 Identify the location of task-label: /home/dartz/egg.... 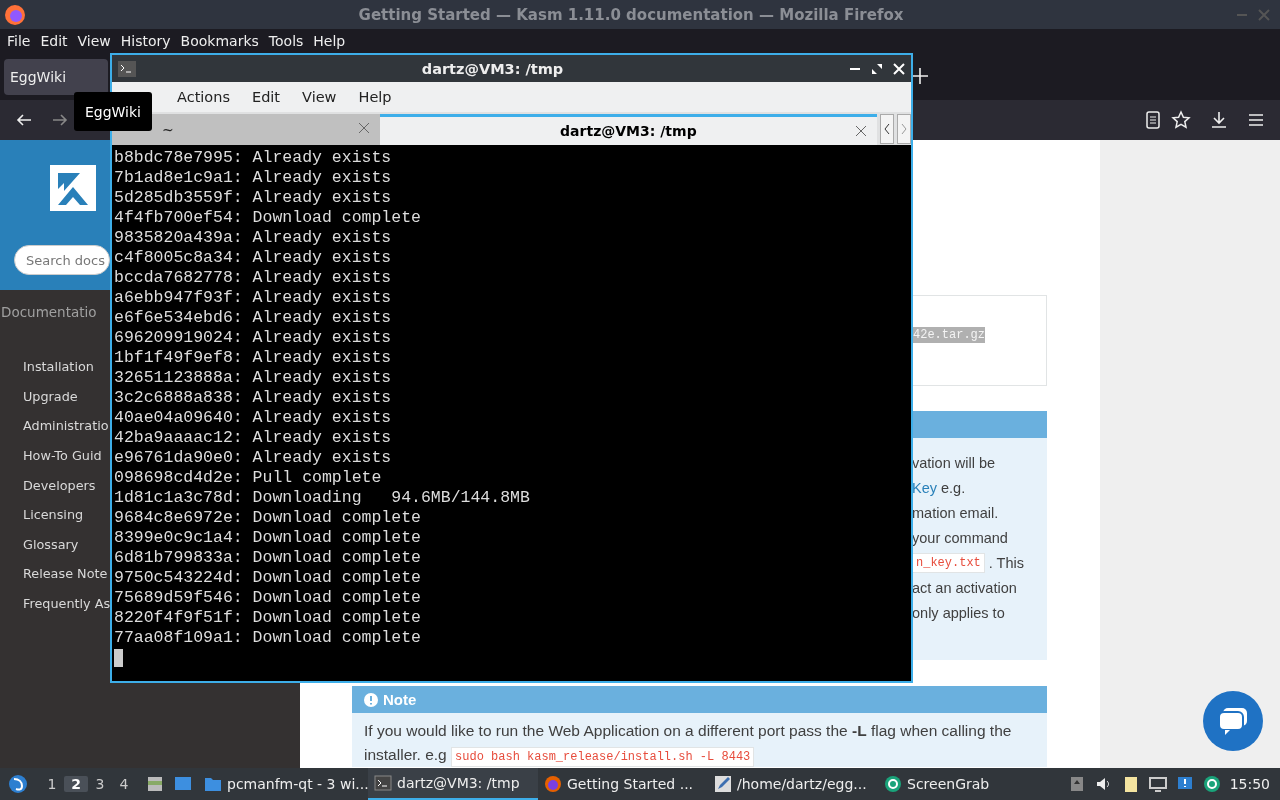
(802, 784).